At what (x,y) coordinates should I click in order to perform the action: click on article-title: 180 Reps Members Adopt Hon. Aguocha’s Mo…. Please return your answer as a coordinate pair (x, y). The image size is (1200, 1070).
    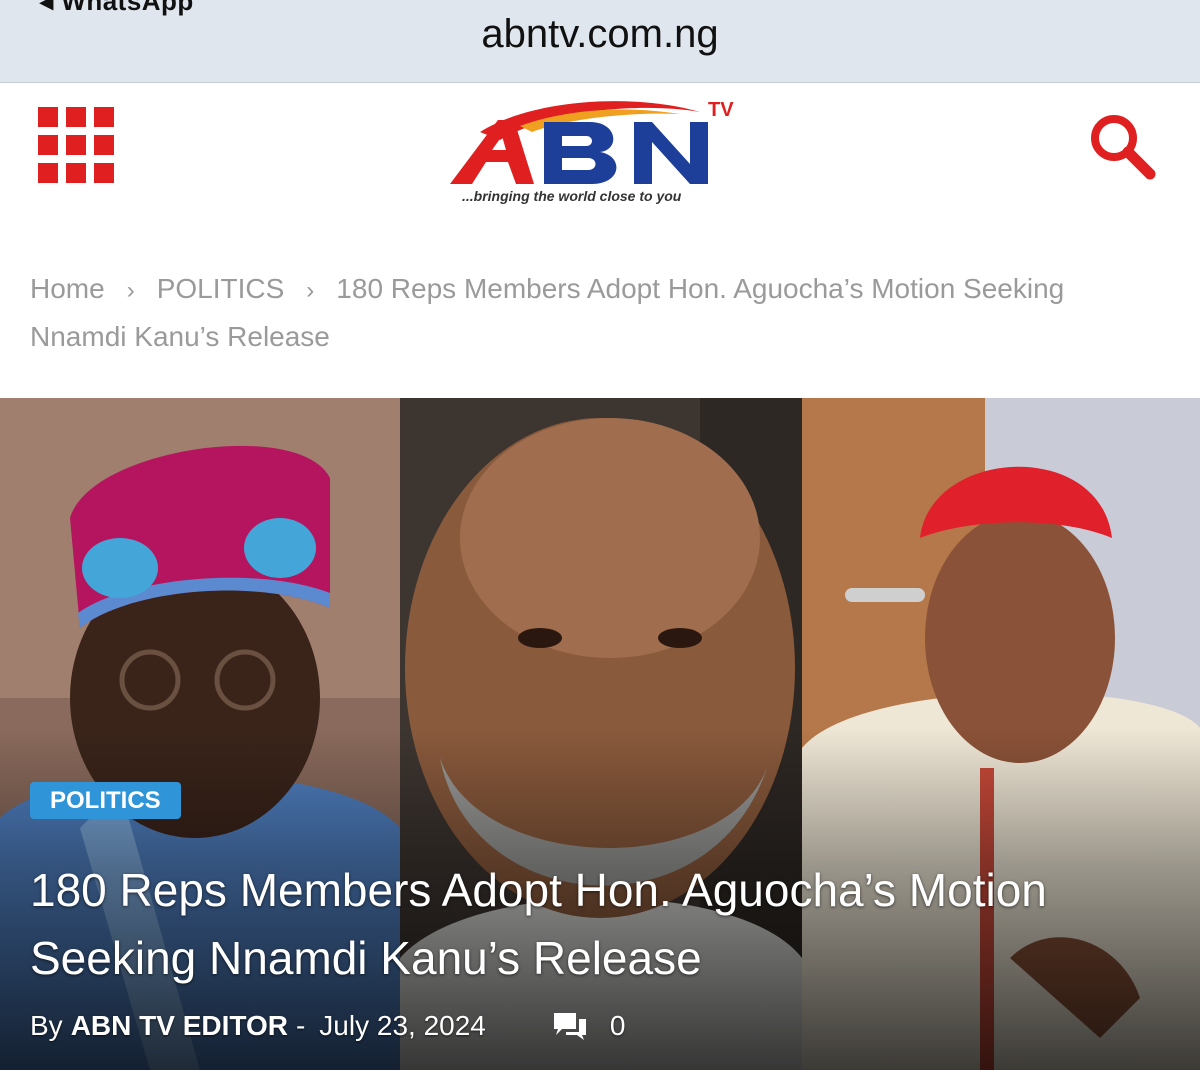
    Looking at the image, I should click on (600, 924).